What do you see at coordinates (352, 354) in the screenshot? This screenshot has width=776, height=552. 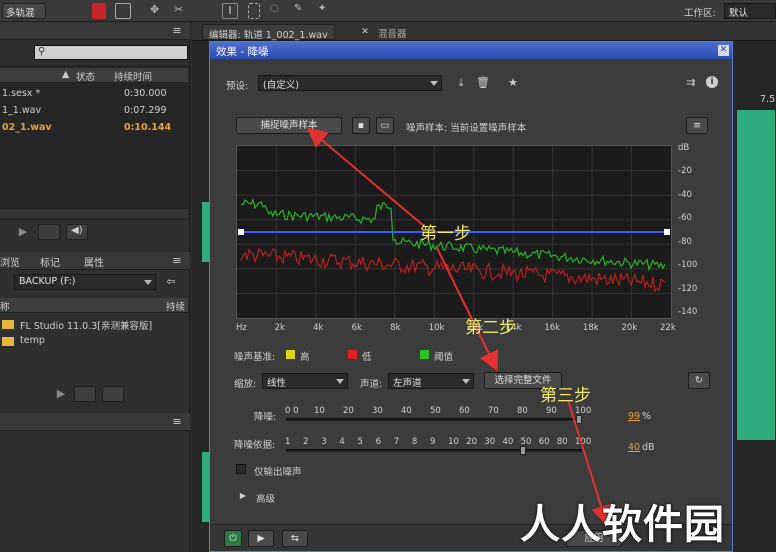 I see `legend-low-swatch` at bounding box center [352, 354].